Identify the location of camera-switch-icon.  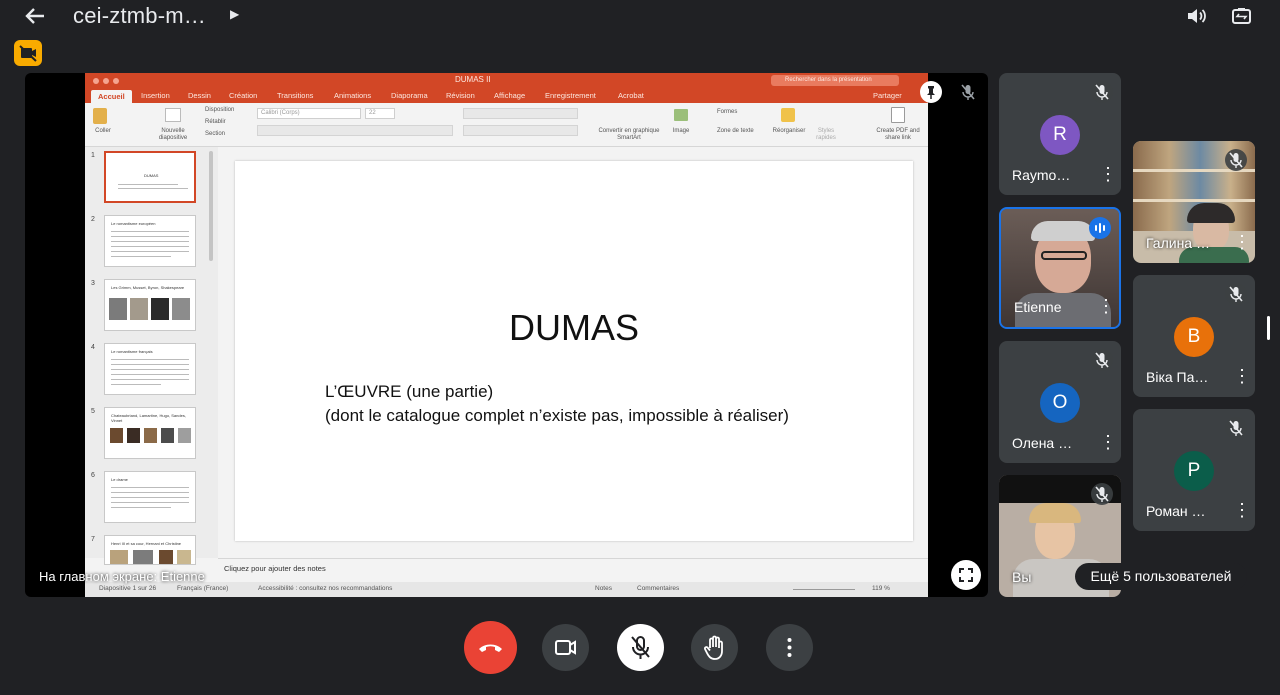
(1243, 16).